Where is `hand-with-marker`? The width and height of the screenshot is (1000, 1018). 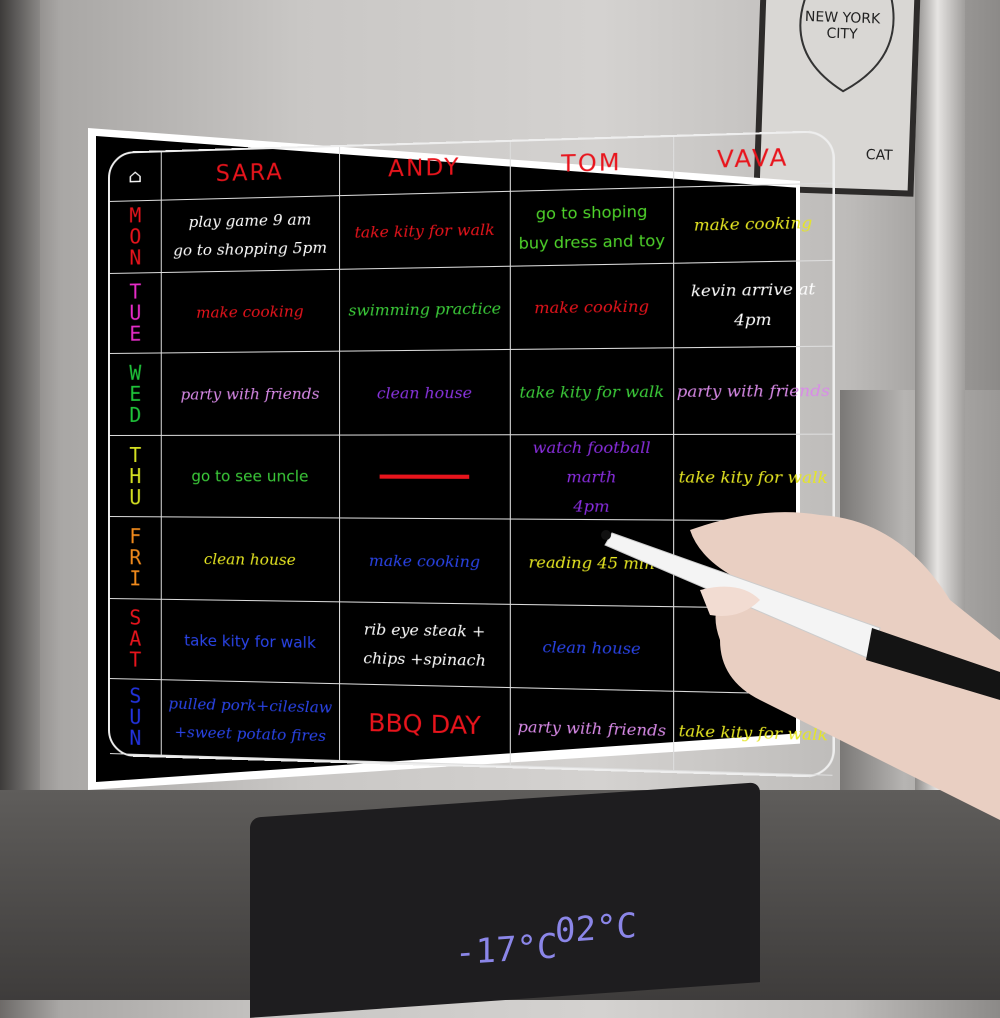 hand-with-marker is located at coordinates (800, 666).